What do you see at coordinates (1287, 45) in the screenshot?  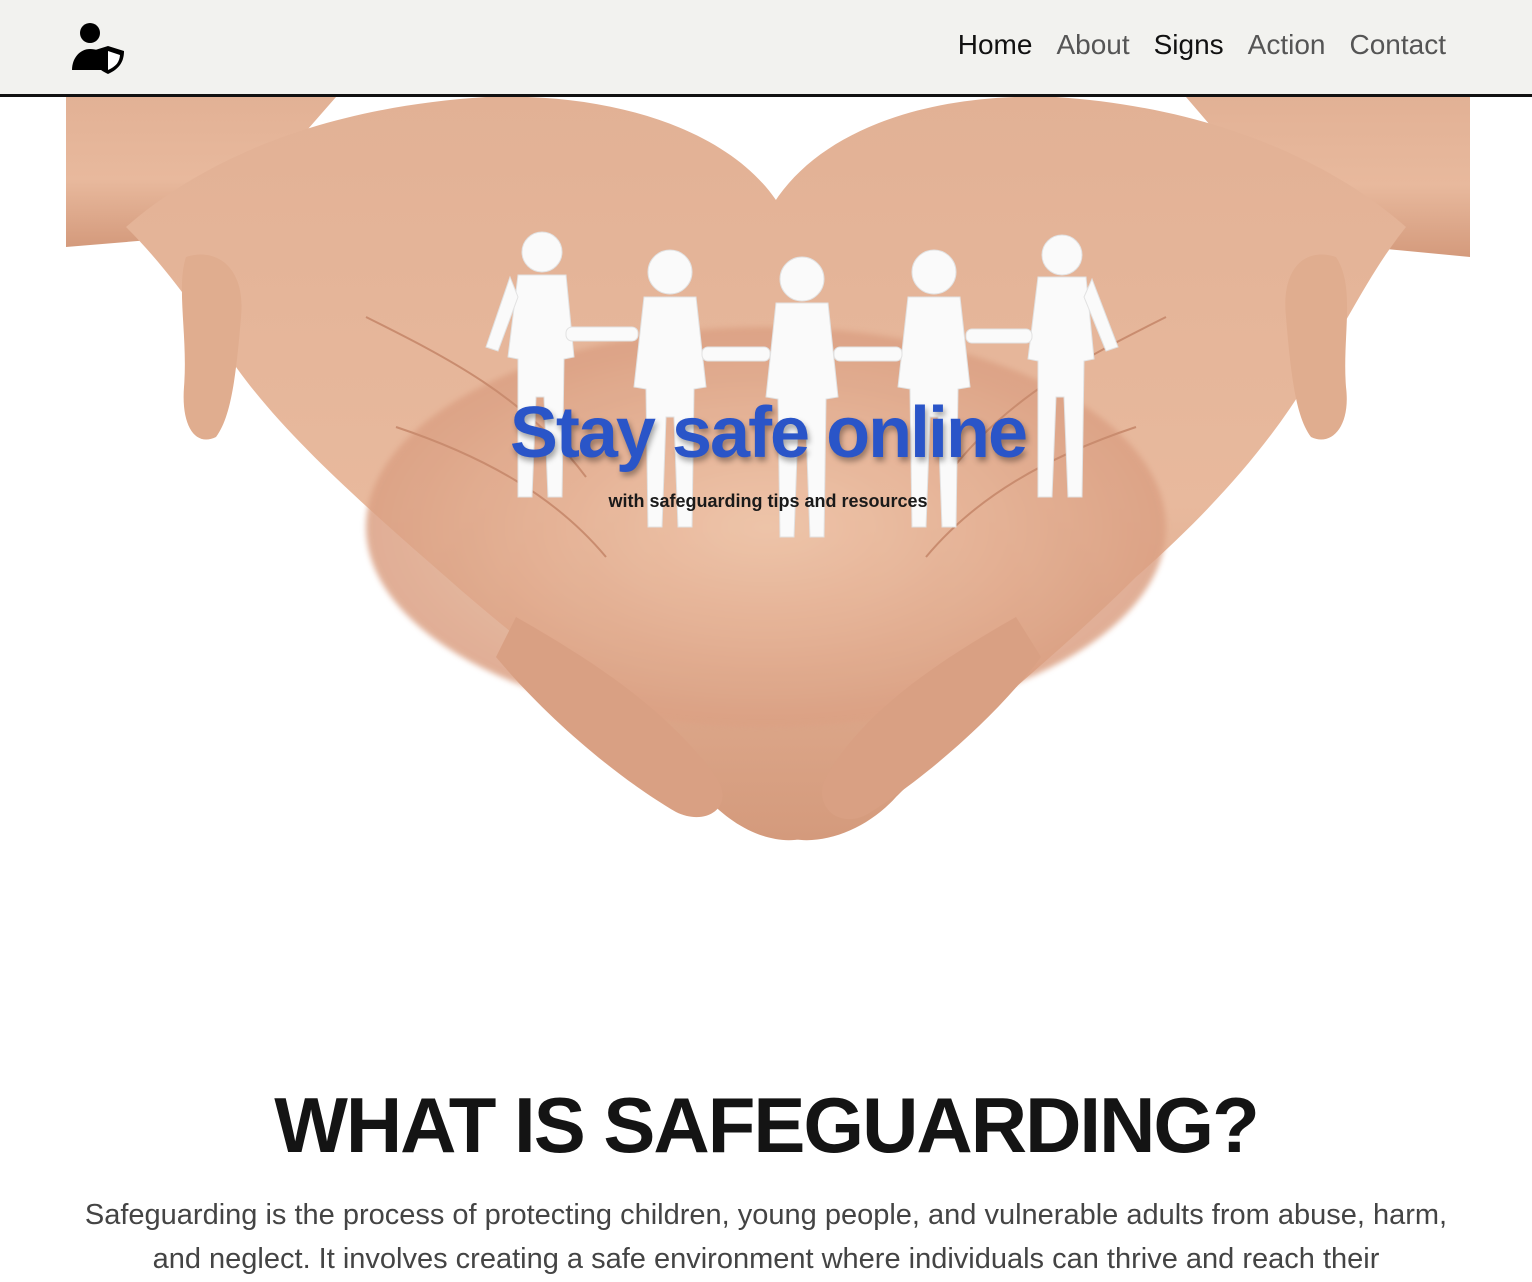 I see `nav-action: Action` at bounding box center [1287, 45].